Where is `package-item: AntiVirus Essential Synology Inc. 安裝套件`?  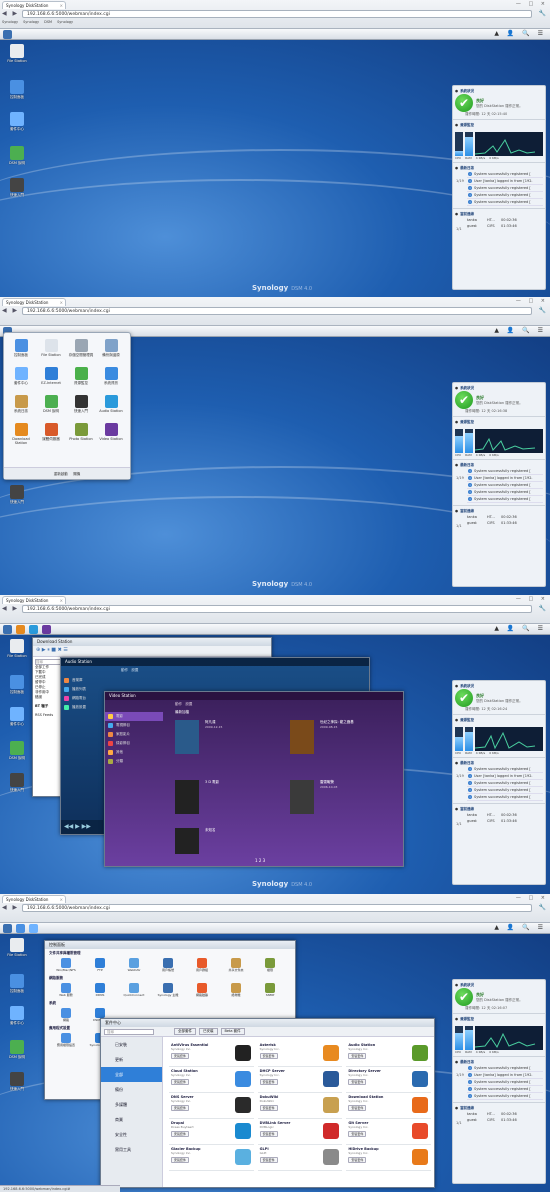 package-item: AntiVirus Essential Synology Inc. 安裝套件 is located at coordinates (211, 1054).